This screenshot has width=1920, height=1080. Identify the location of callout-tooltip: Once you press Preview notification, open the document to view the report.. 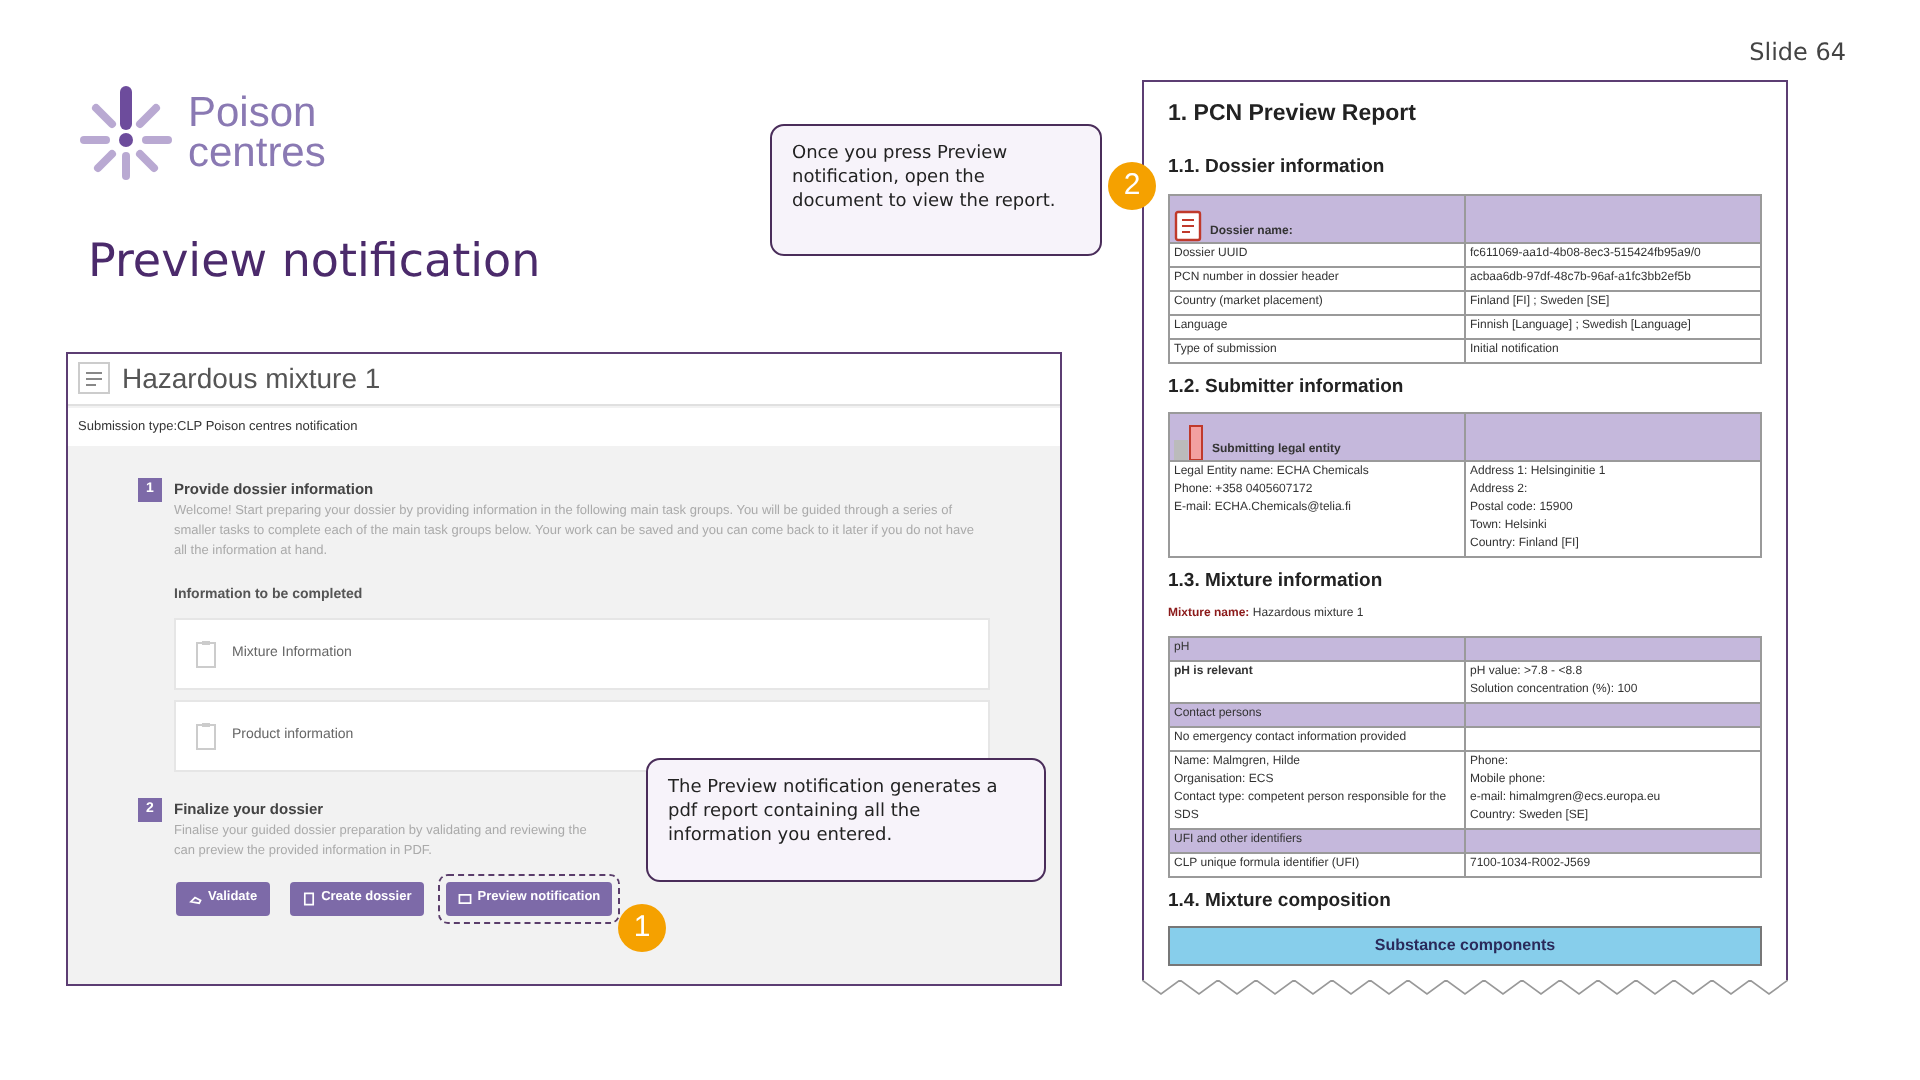
(936, 190).